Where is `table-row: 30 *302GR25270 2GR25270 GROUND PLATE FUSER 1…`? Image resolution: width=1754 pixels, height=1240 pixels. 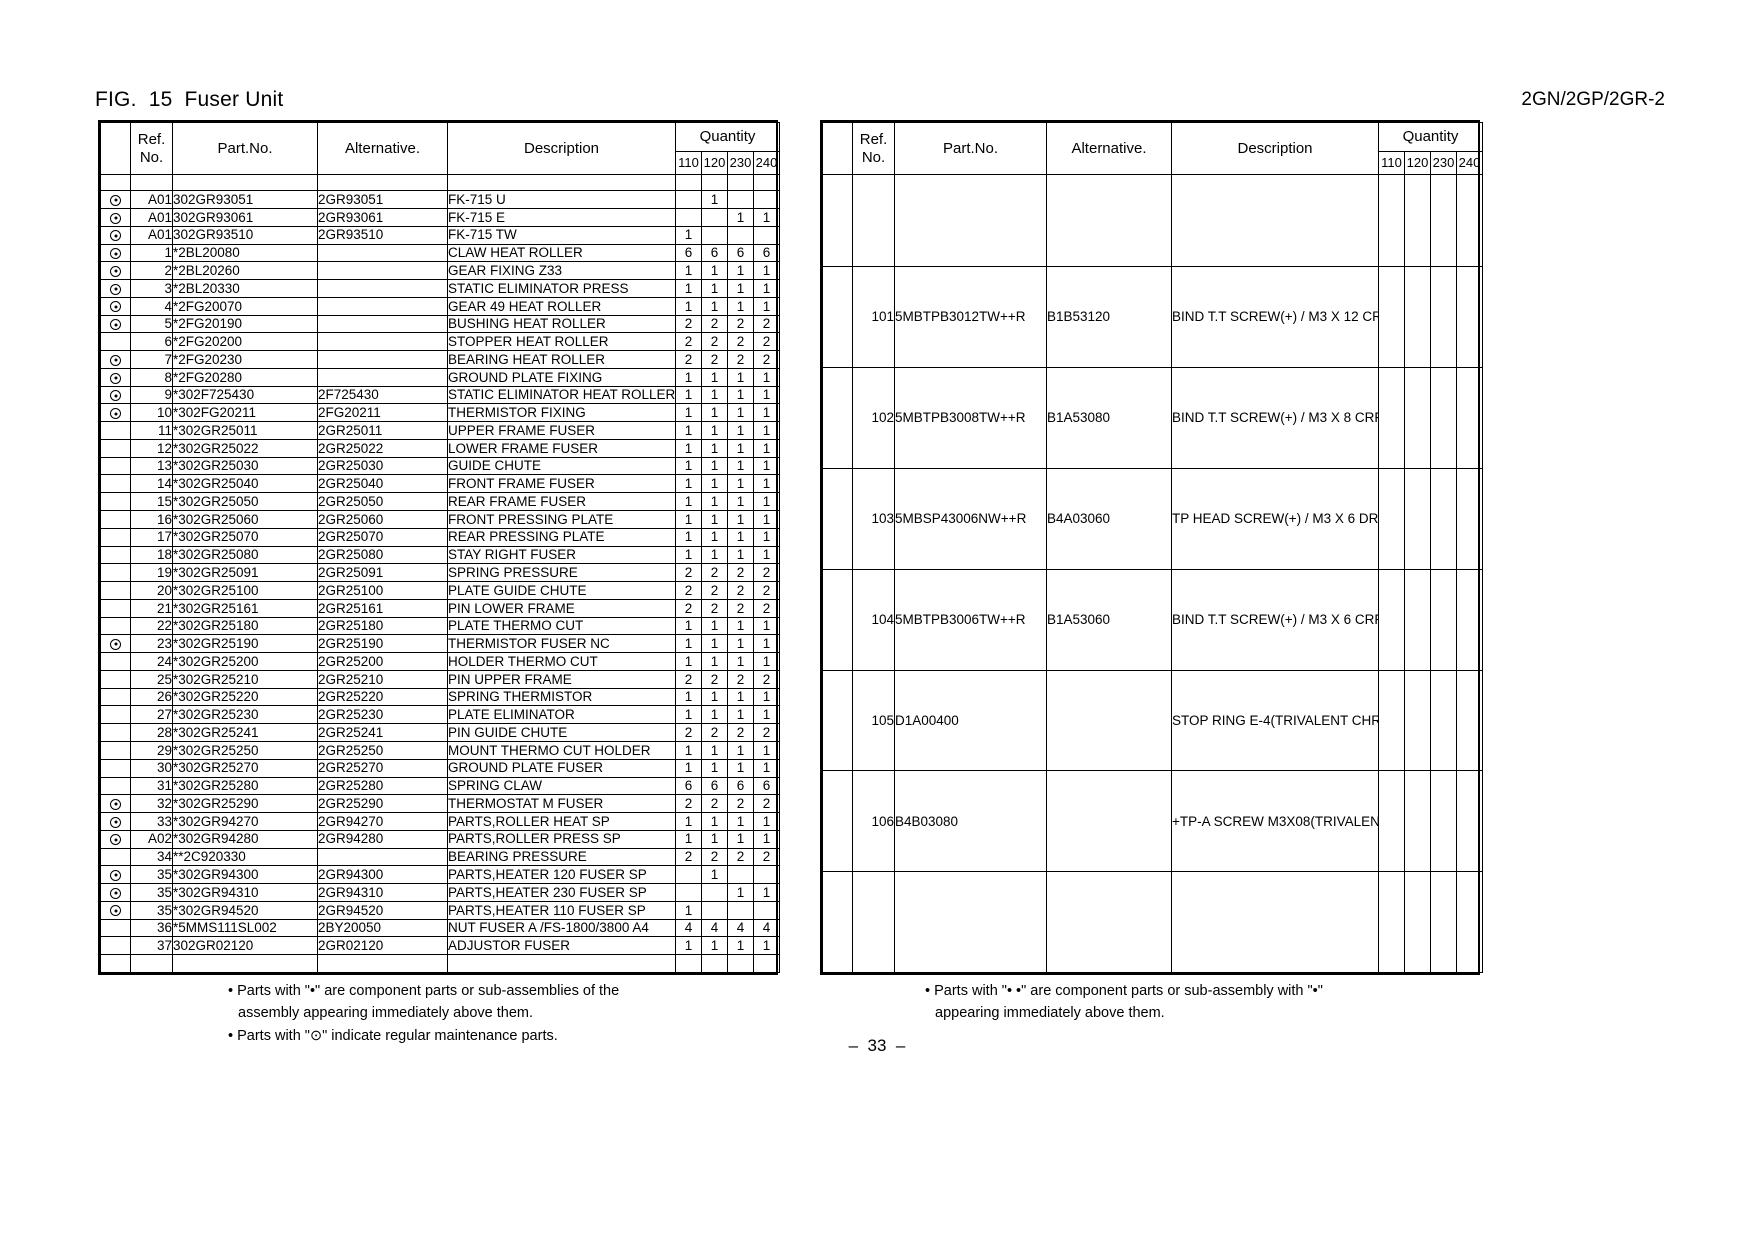
table-row: 30 *302GR25270 2GR25270 GROUND PLATE FUSER 1… is located at coordinates (440, 768).